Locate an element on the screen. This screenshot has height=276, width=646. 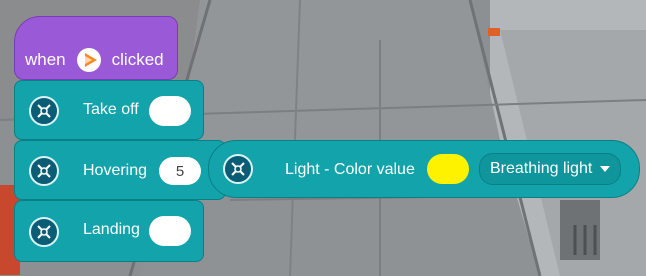
hovering-block: Hovering 5 is located at coordinates (120, 170).